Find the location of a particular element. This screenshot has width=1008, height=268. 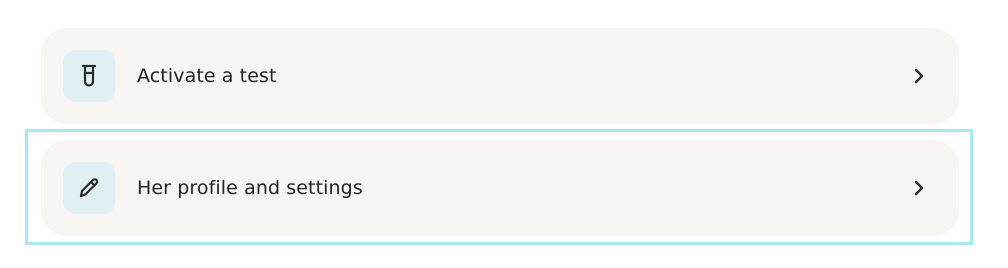

test-tube-icon is located at coordinates (89, 76).